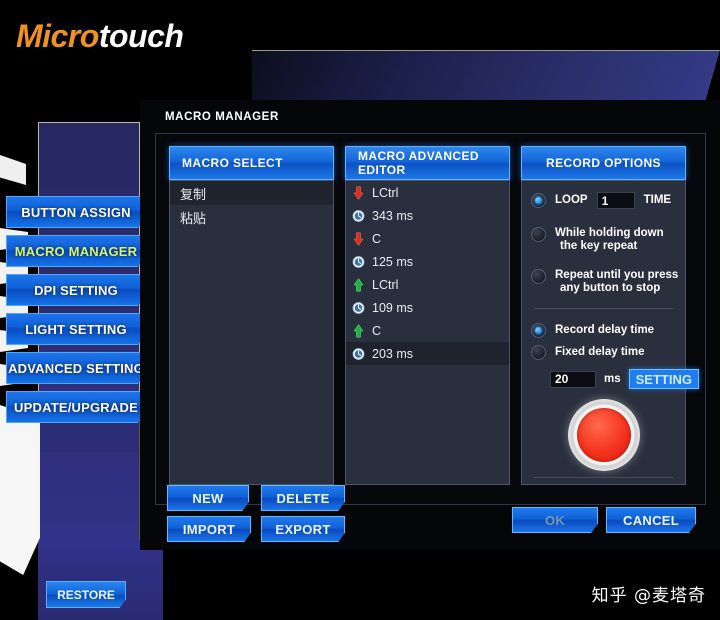 This screenshot has width=720, height=620. I want to click on macro-step-row: 203 ms, so click(427, 353).